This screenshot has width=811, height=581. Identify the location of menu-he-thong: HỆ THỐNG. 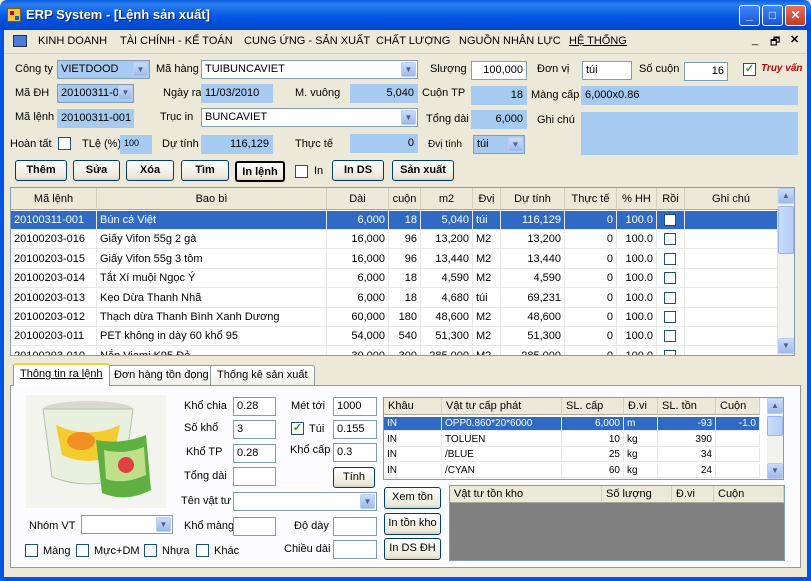
(598, 41).